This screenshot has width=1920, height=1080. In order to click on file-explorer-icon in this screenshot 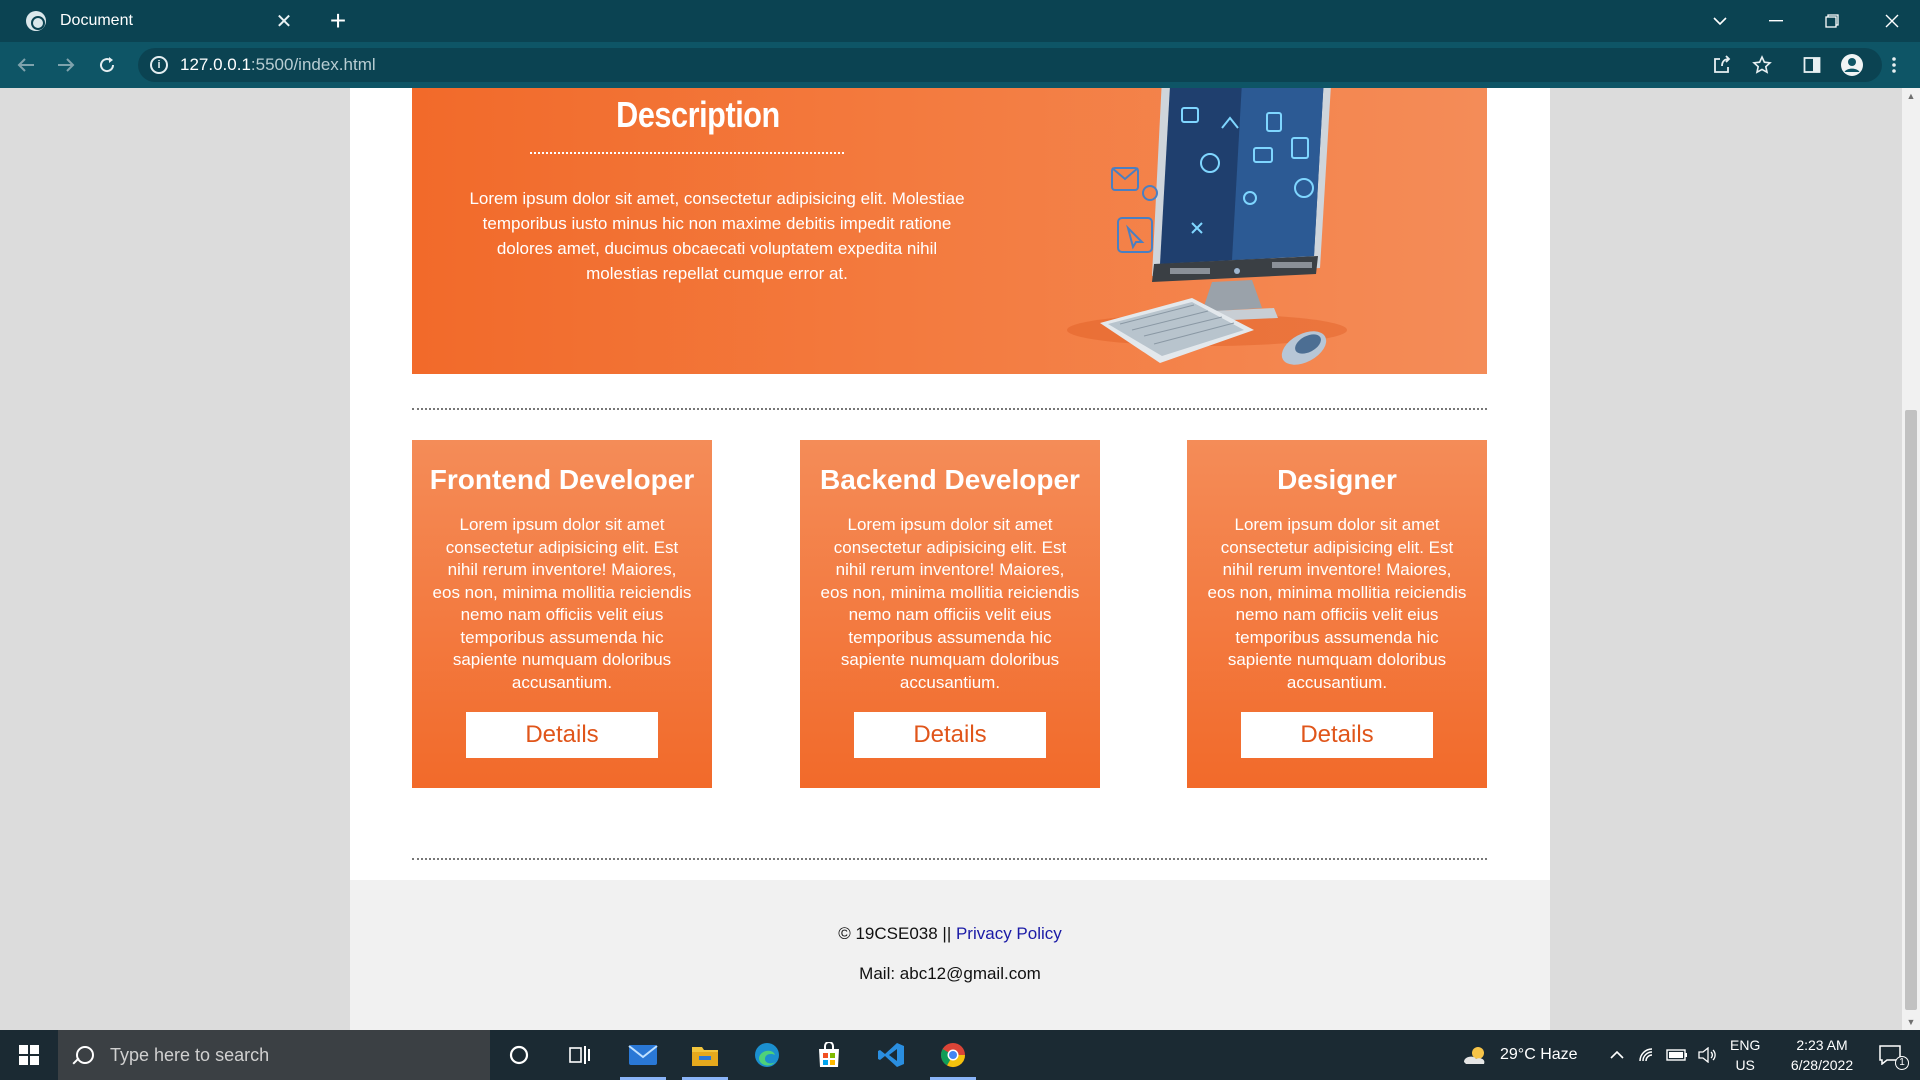, I will do `click(705, 1055)`.